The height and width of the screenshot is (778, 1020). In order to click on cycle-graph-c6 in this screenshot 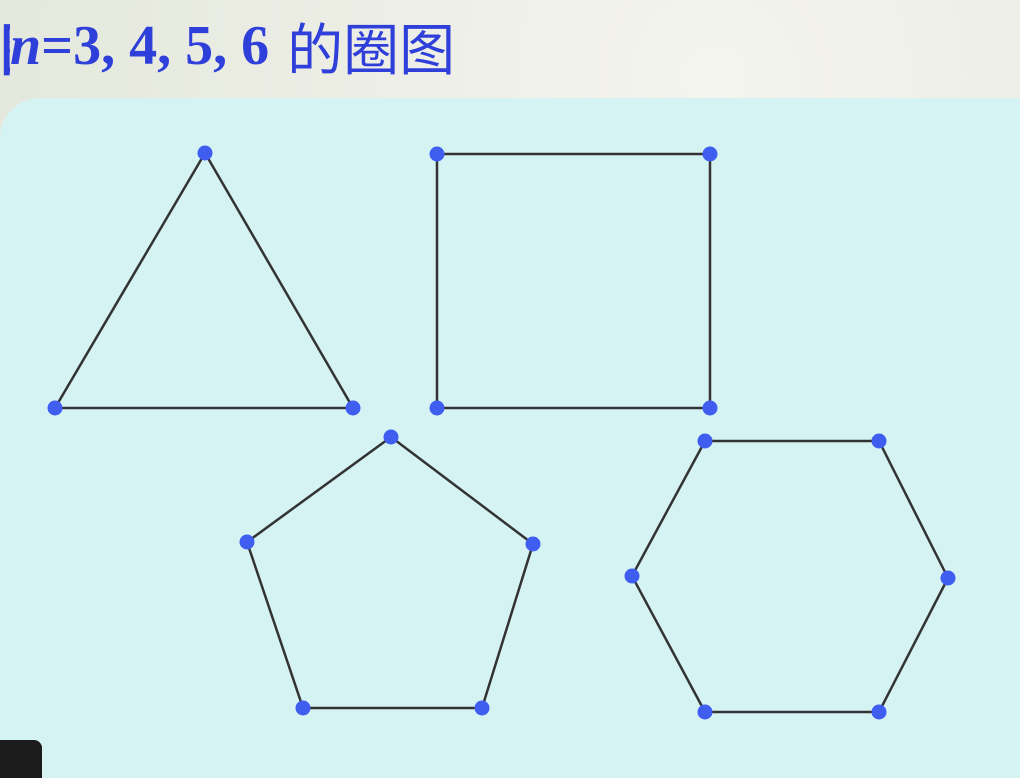, I will do `click(790, 576)`.